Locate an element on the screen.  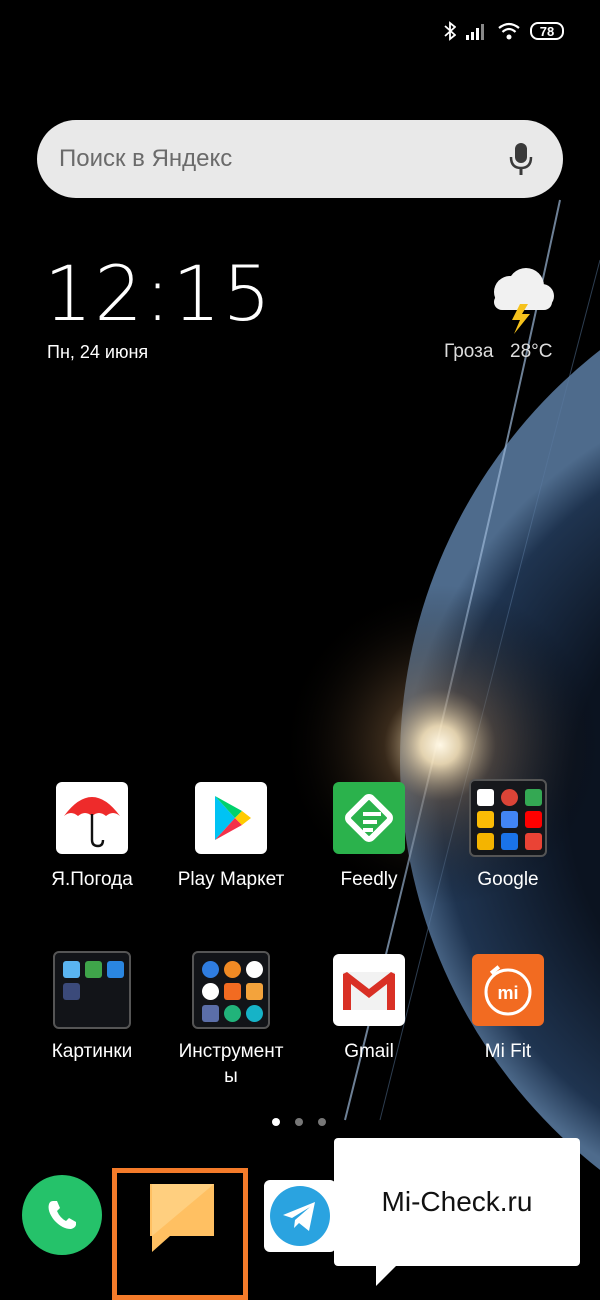
weather-condition: Гроза is located at coordinates (468, 352).